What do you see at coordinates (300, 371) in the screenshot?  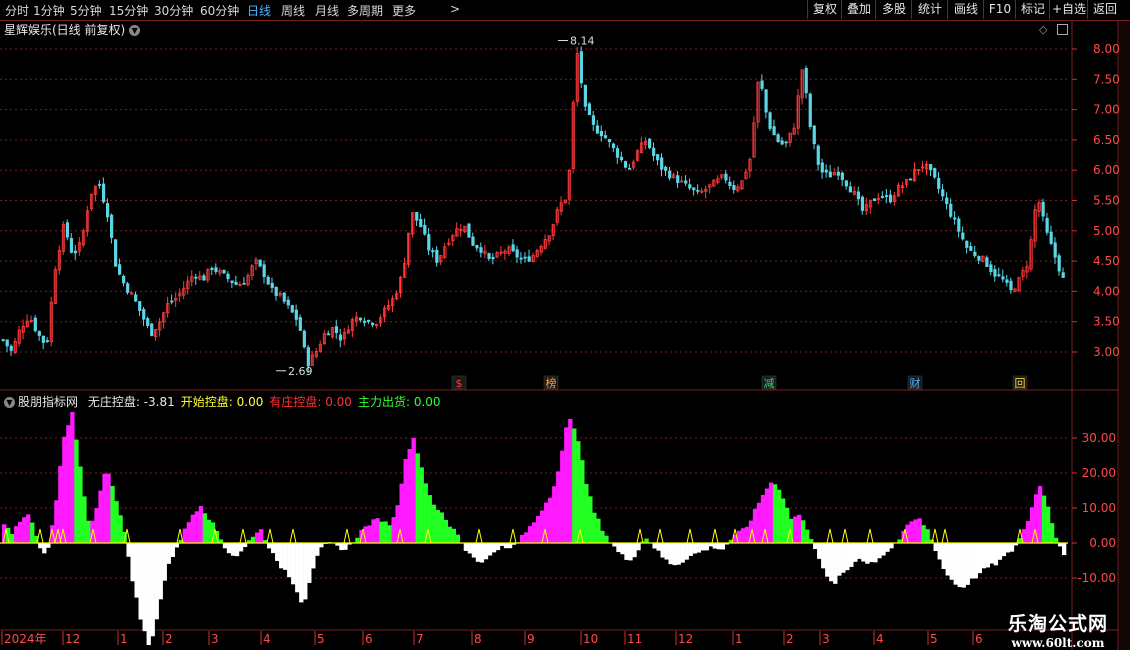 I see `low-label: 2.69` at bounding box center [300, 371].